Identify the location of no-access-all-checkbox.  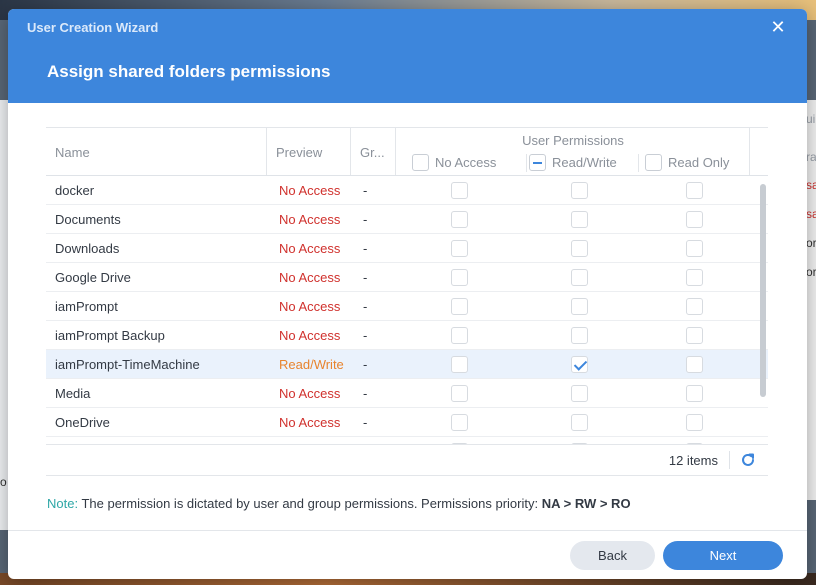
(420, 162).